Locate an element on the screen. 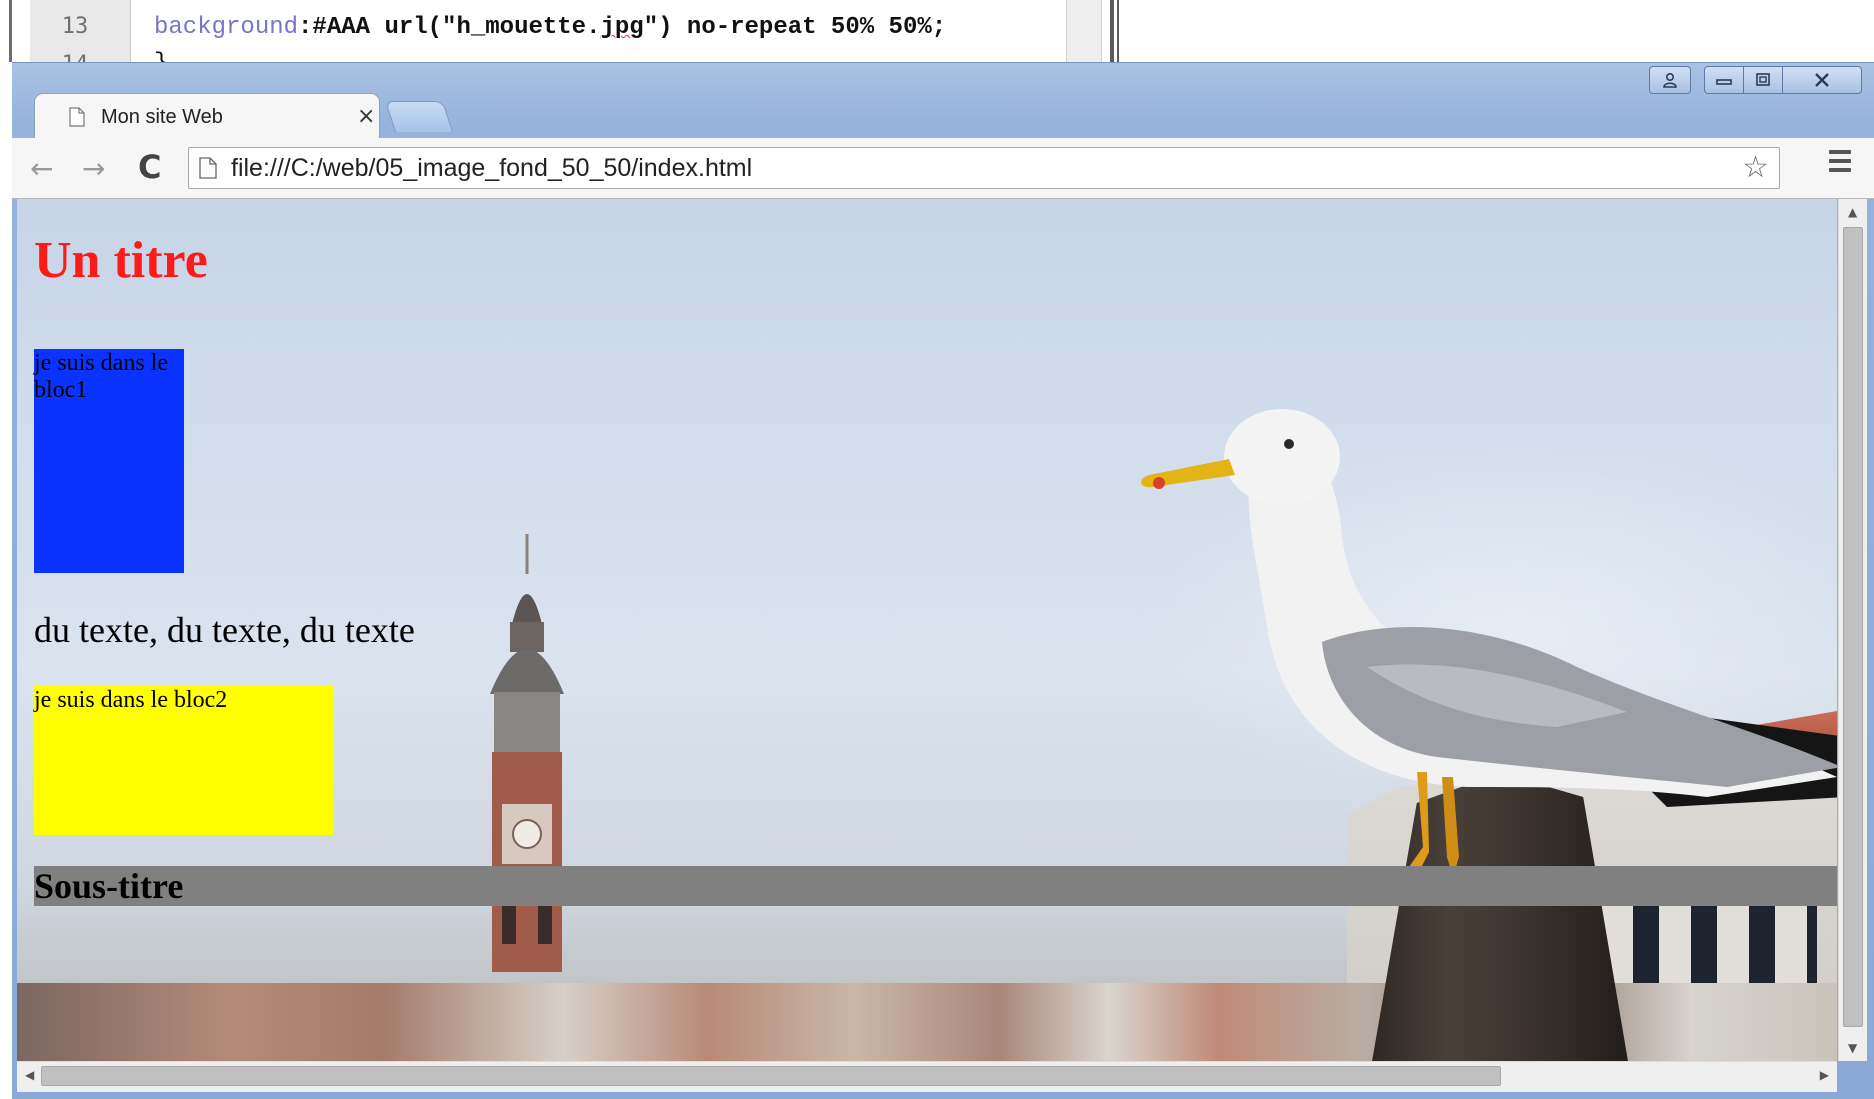 This screenshot has width=1874, height=1099. editor-frame is located at coordinates (10, 31).